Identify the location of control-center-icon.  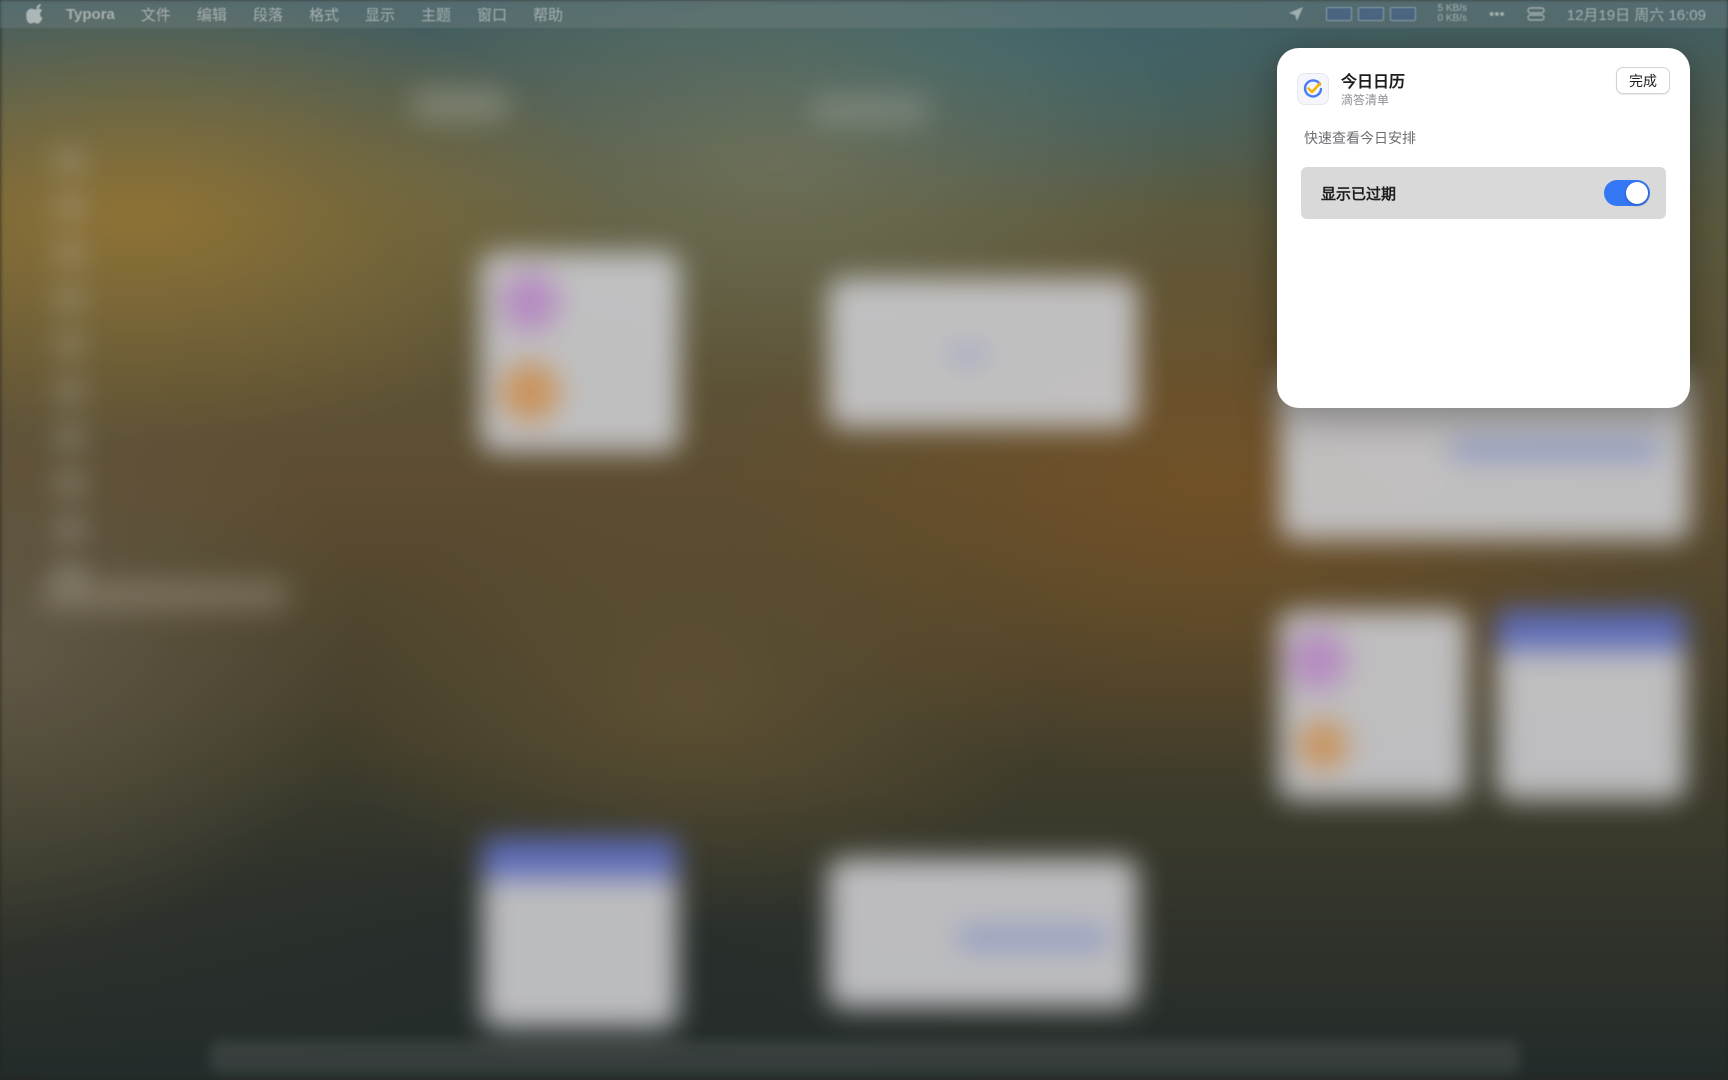
(1536, 14).